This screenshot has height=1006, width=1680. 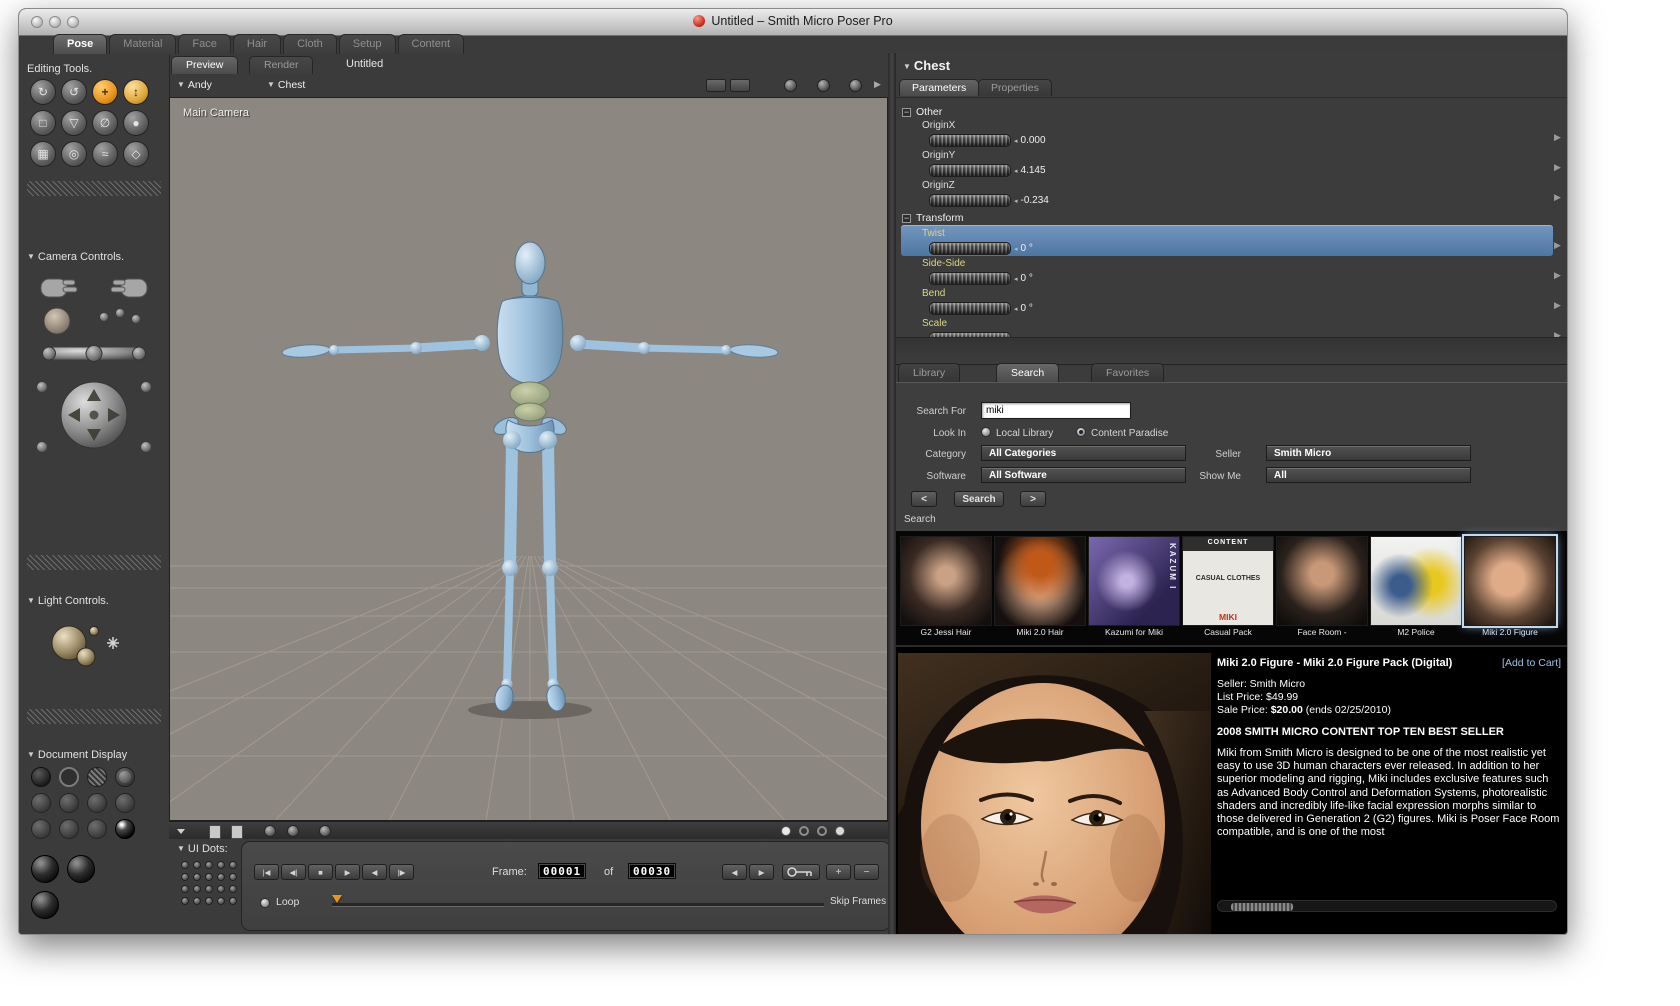 I want to click on rotate-tool: ↻, so click(x=43, y=92).